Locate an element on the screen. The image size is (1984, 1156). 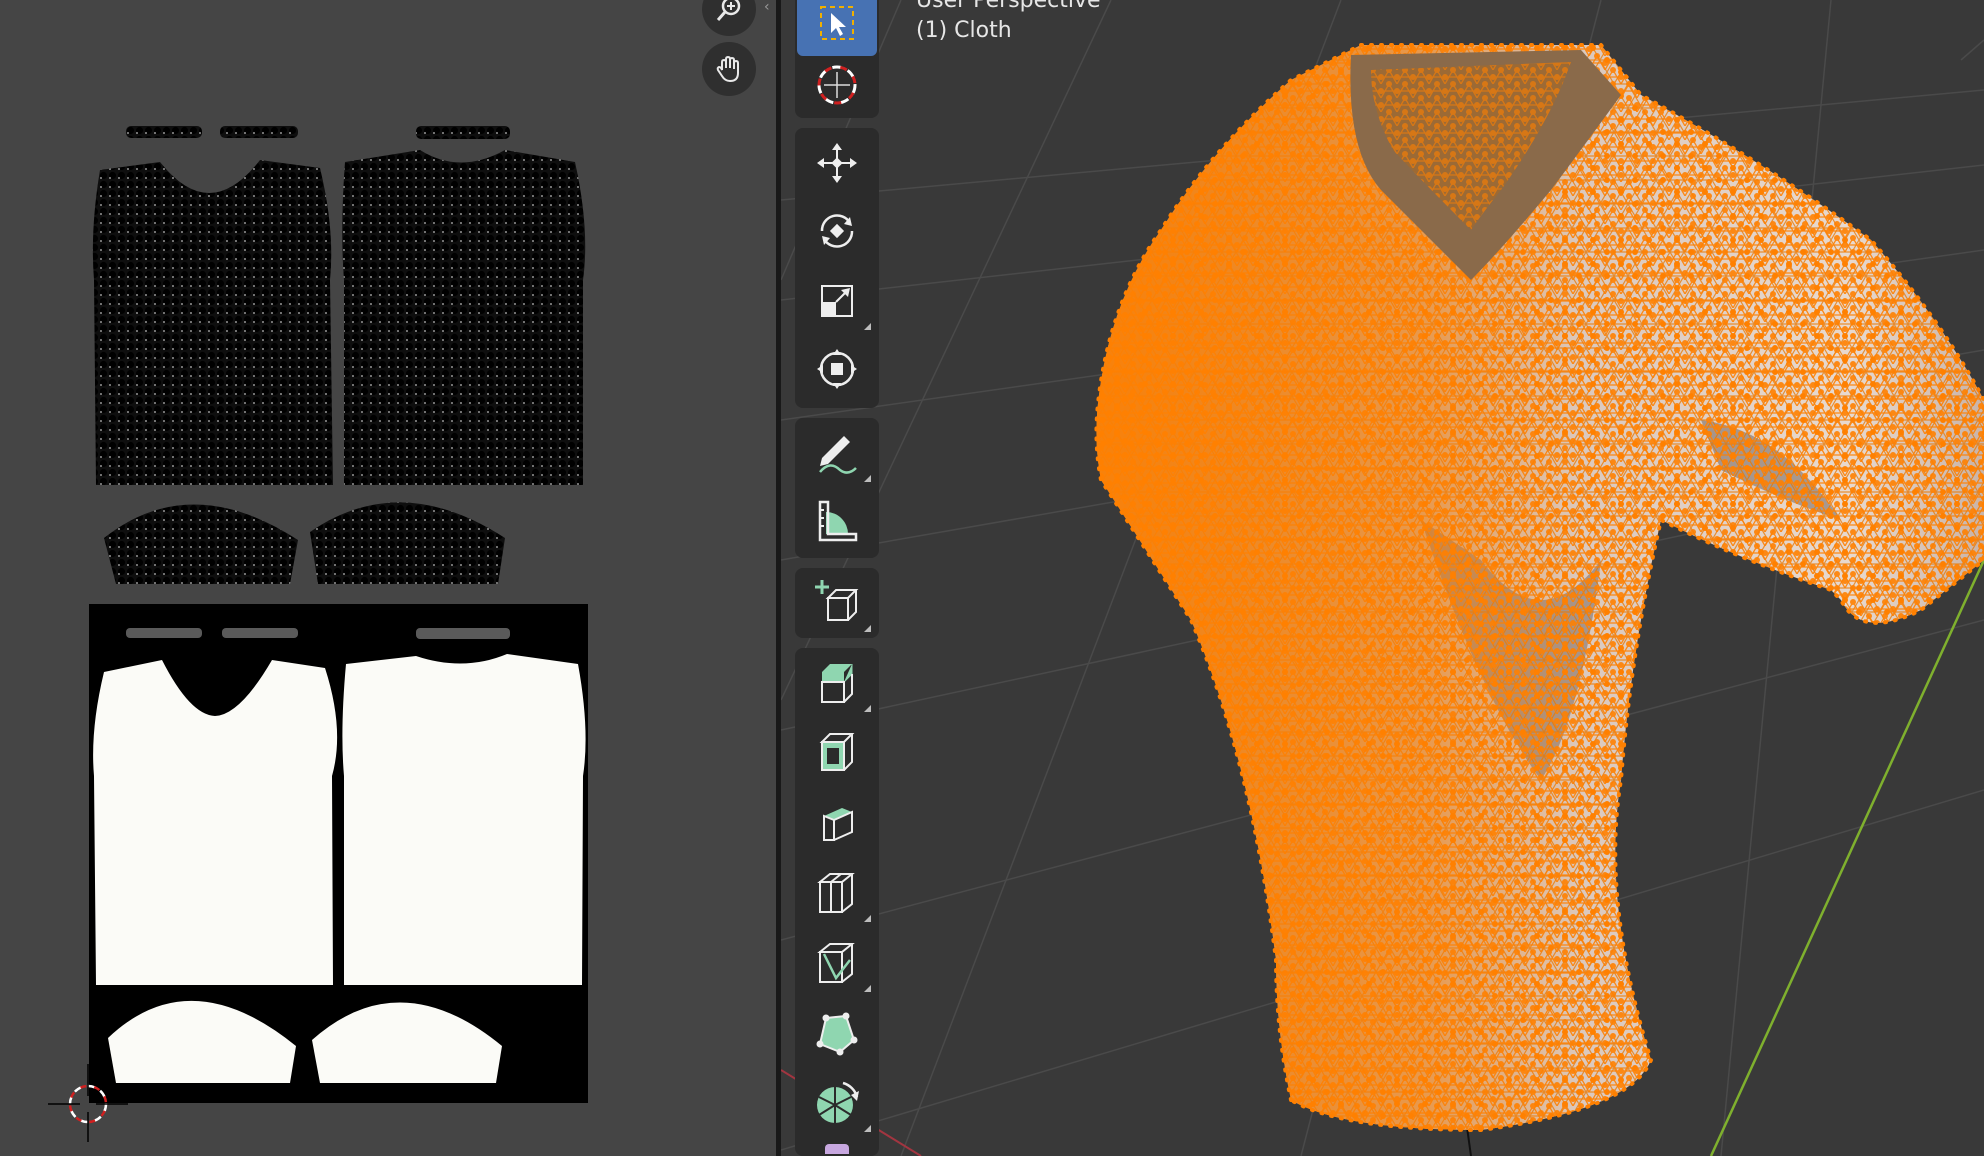
loop-cut-icon is located at coordinates (836, 893).